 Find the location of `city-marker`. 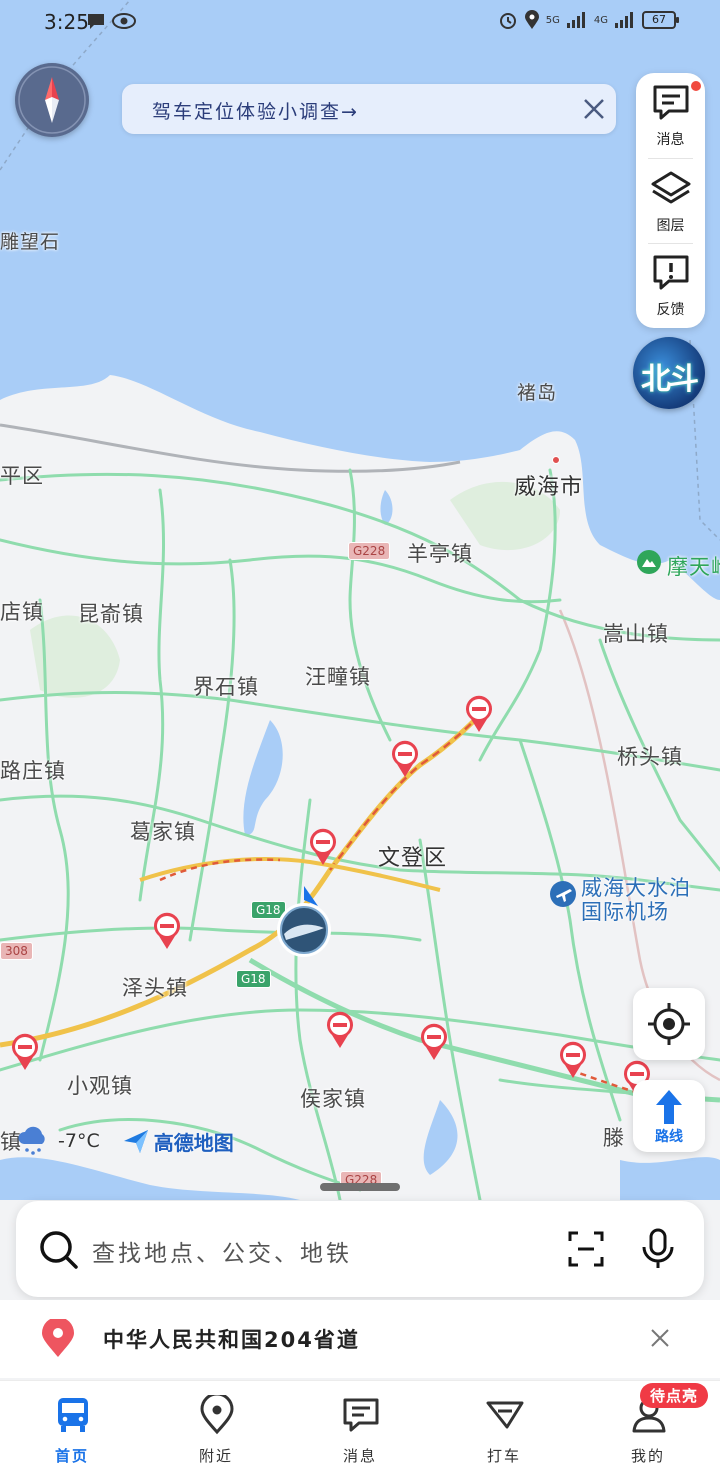

city-marker is located at coordinates (556, 460).